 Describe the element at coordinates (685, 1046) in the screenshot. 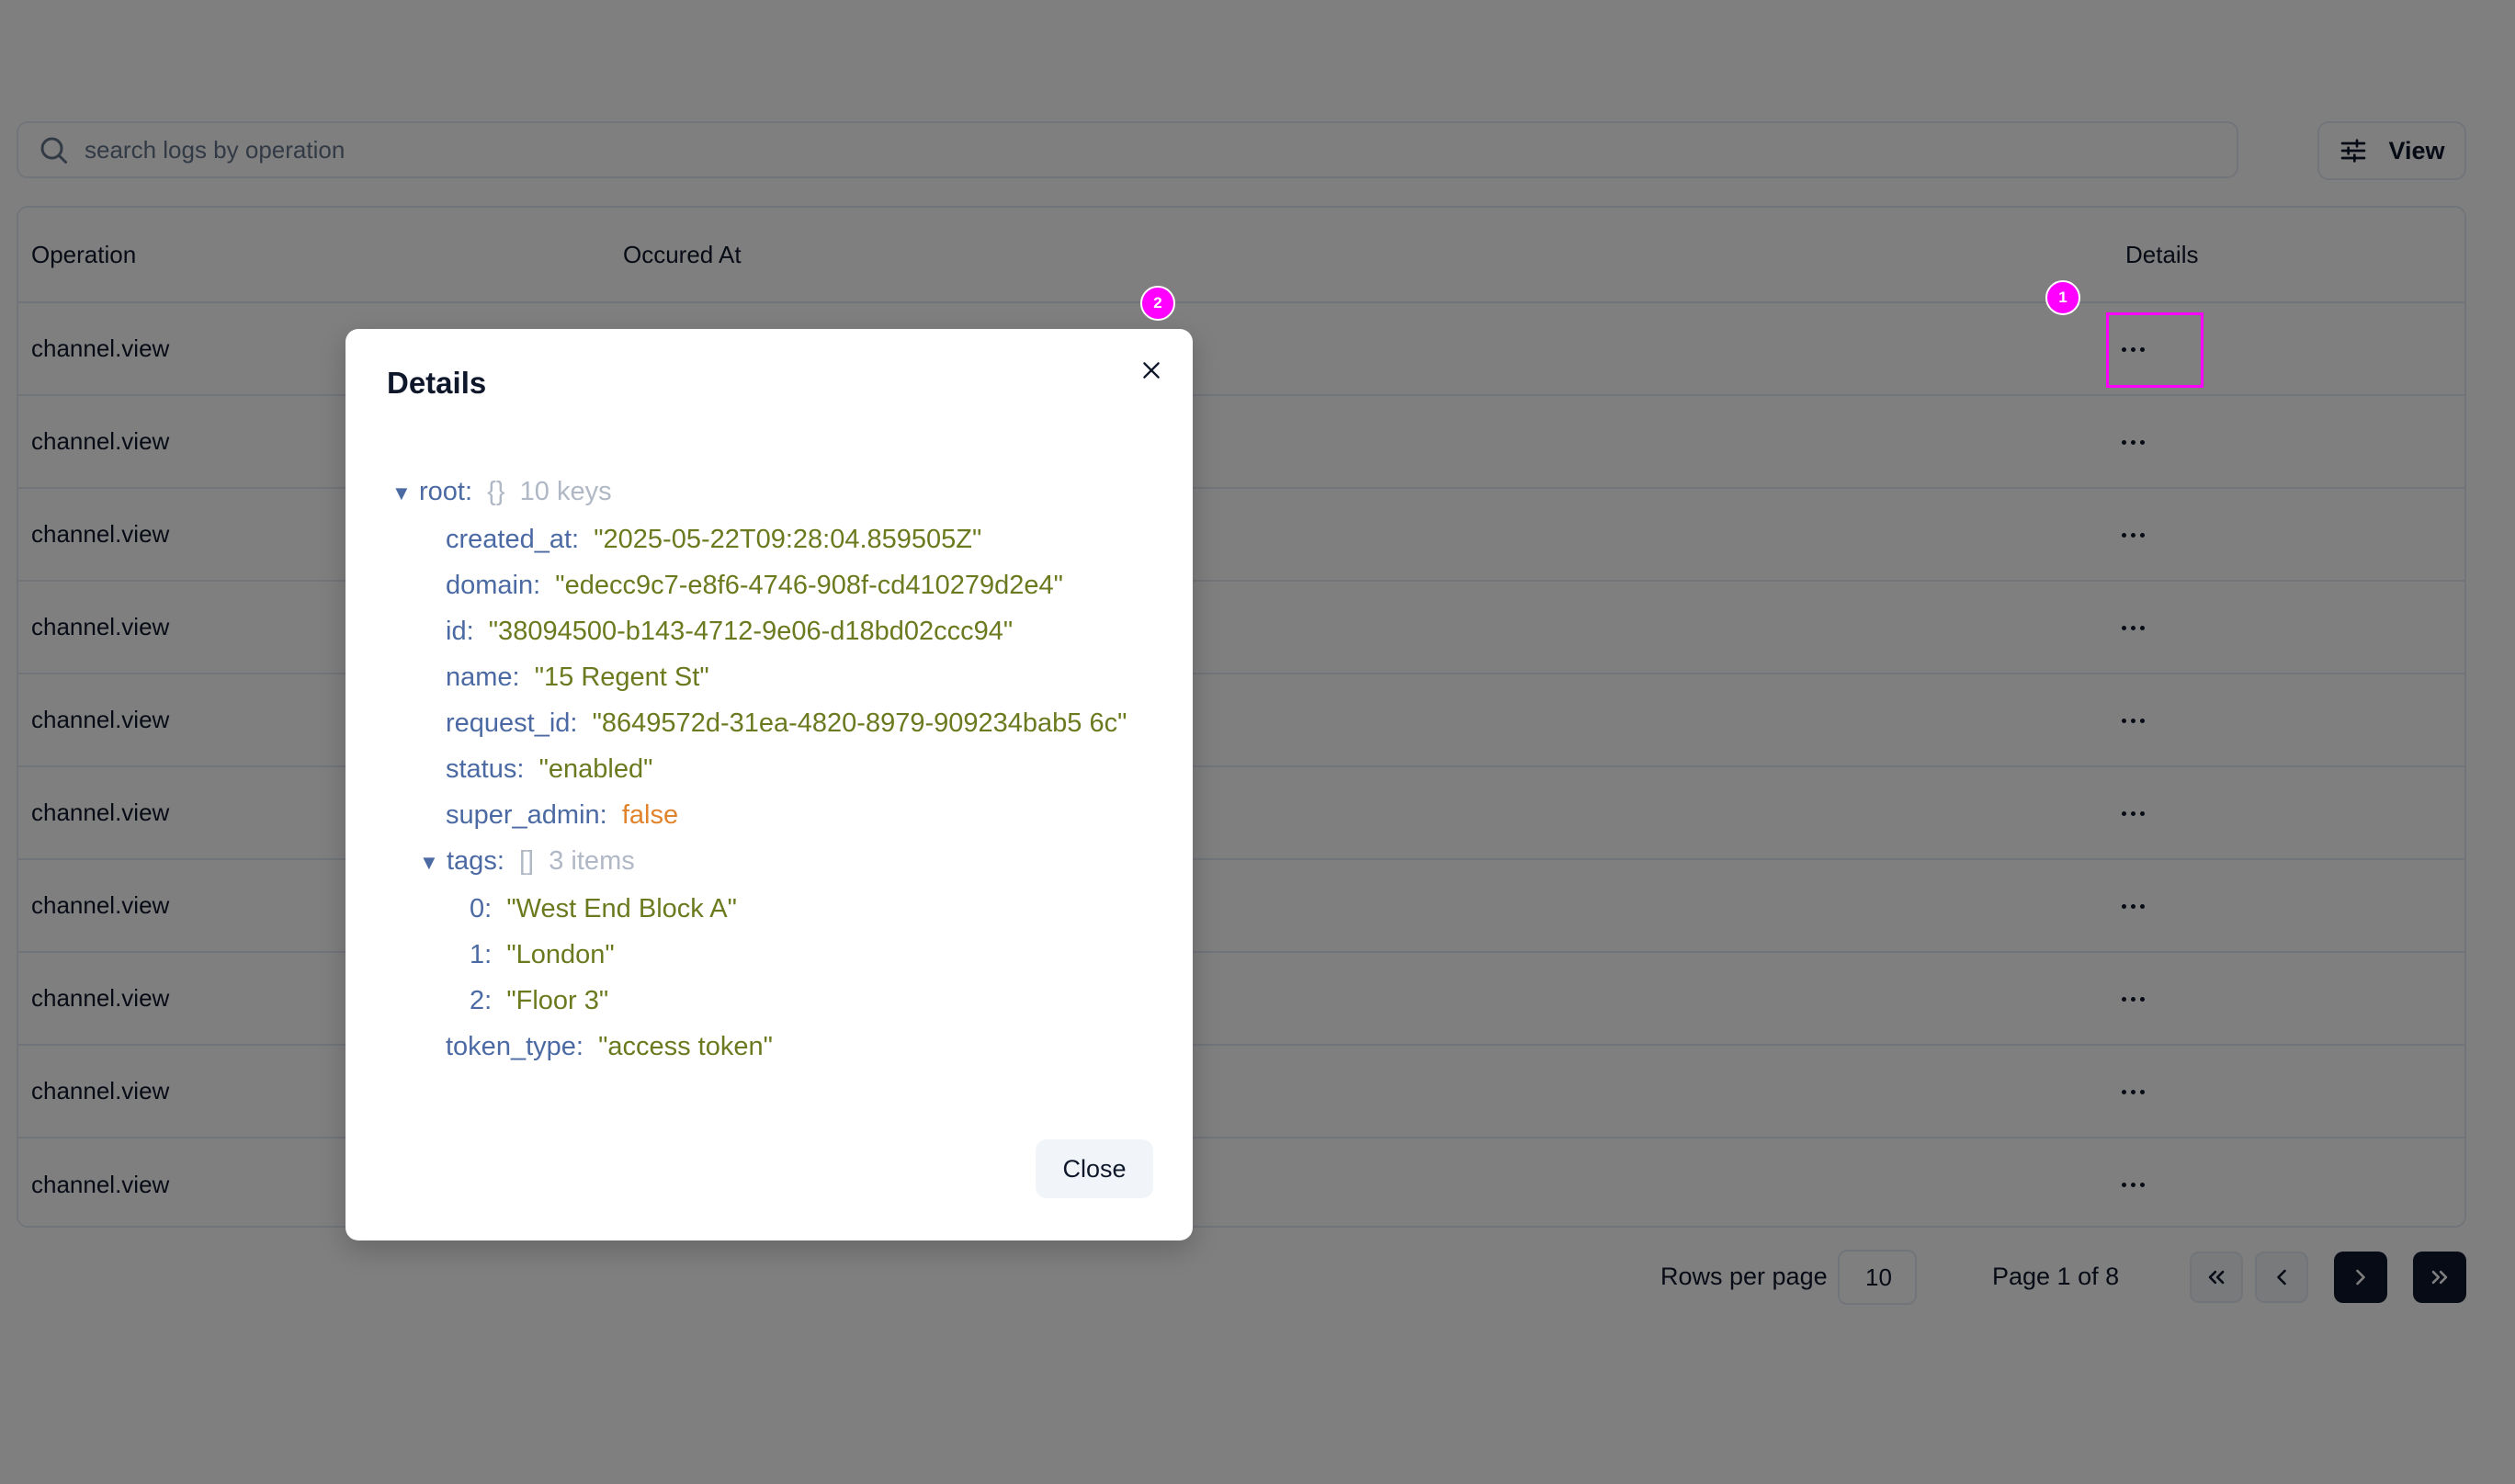

I see `json-value: "access token"` at that location.